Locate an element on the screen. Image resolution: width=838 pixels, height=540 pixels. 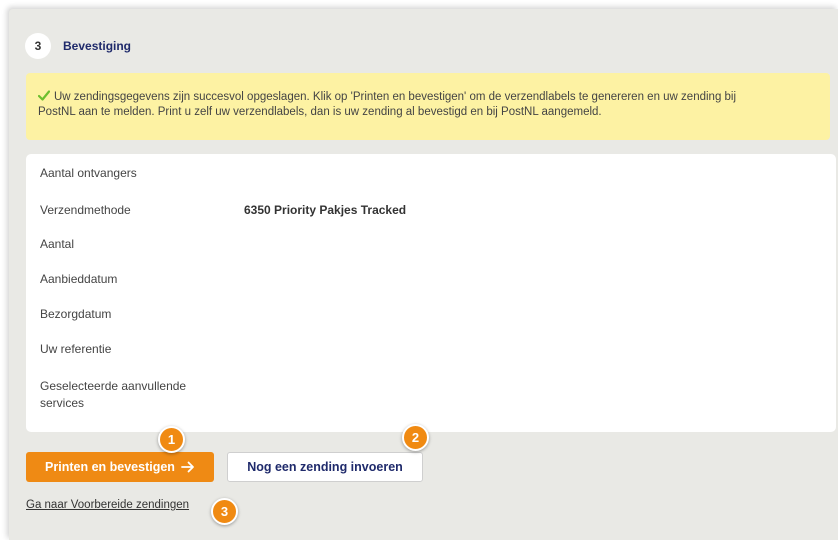
detail-row-aantal: Aantal is located at coordinates (142, 244).